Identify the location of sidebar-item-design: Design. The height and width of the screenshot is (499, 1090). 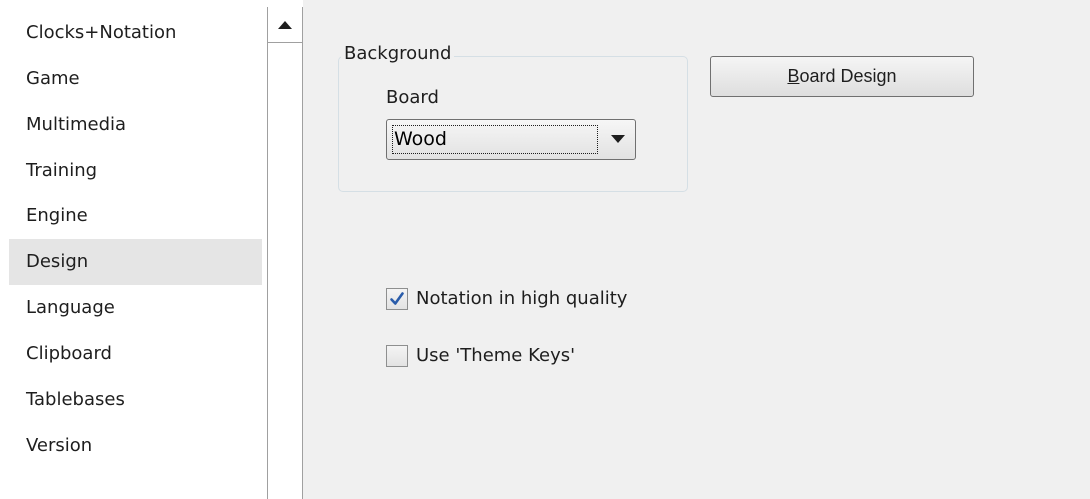
(135, 262).